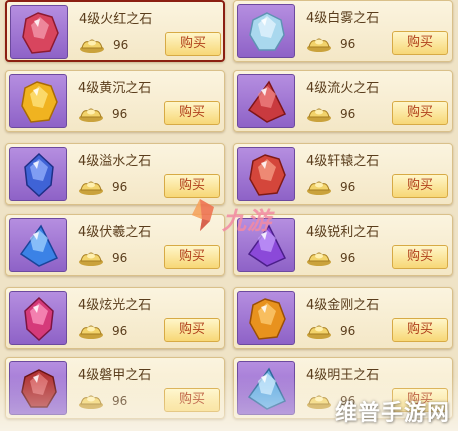  I want to click on item-name: 4级火红之石, so click(116, 19).